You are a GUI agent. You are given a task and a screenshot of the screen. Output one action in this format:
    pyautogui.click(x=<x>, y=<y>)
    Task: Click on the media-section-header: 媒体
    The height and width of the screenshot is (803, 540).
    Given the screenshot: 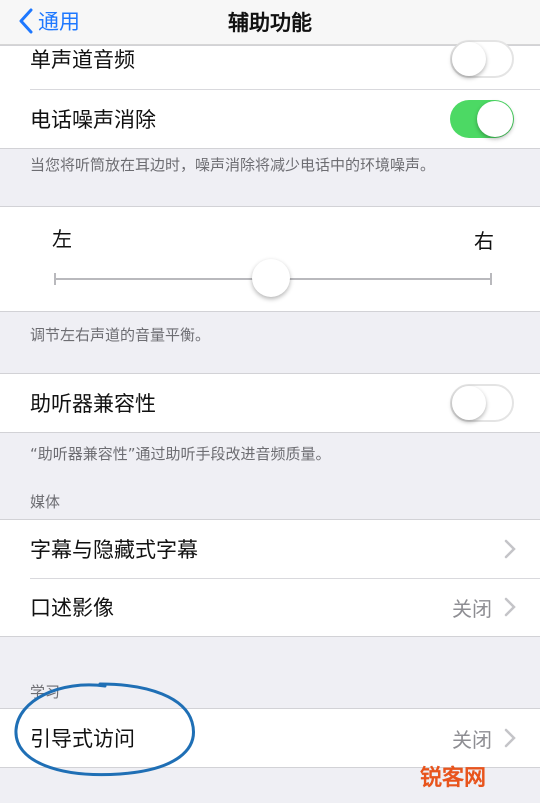 What is the action you would take?
    pyautogui.click(x=45, y=502)
    